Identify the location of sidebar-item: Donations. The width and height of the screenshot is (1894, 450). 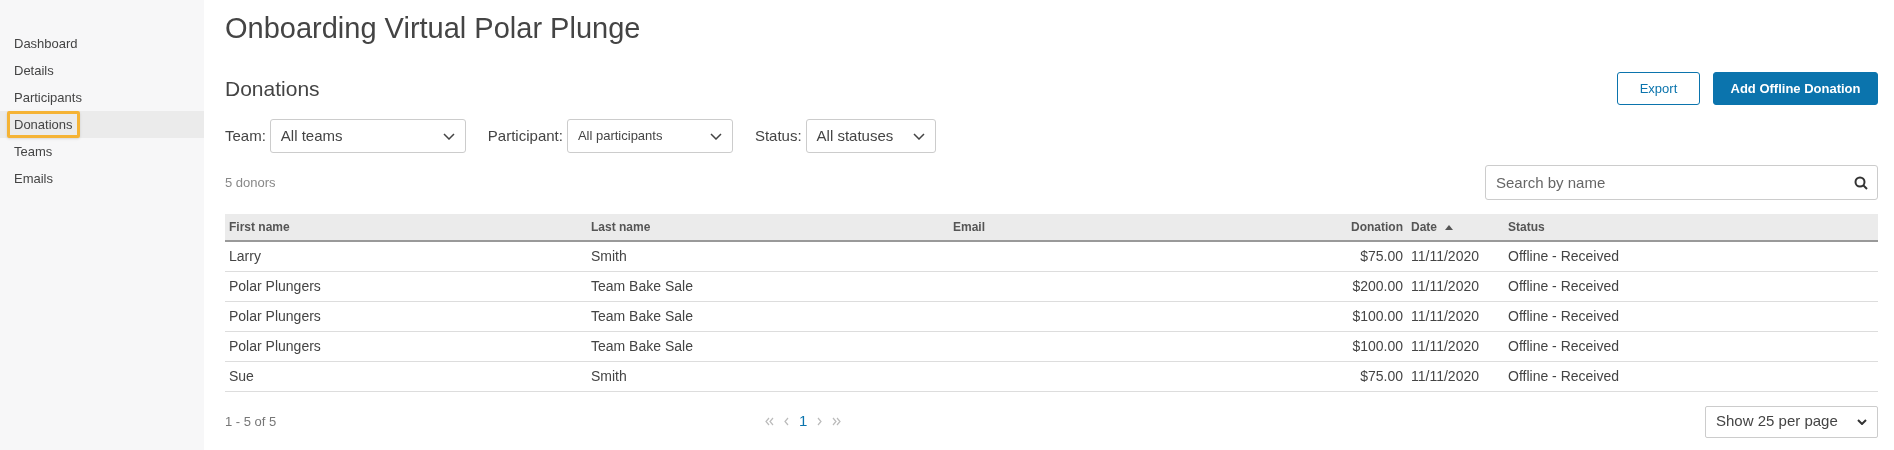
(43, 124).